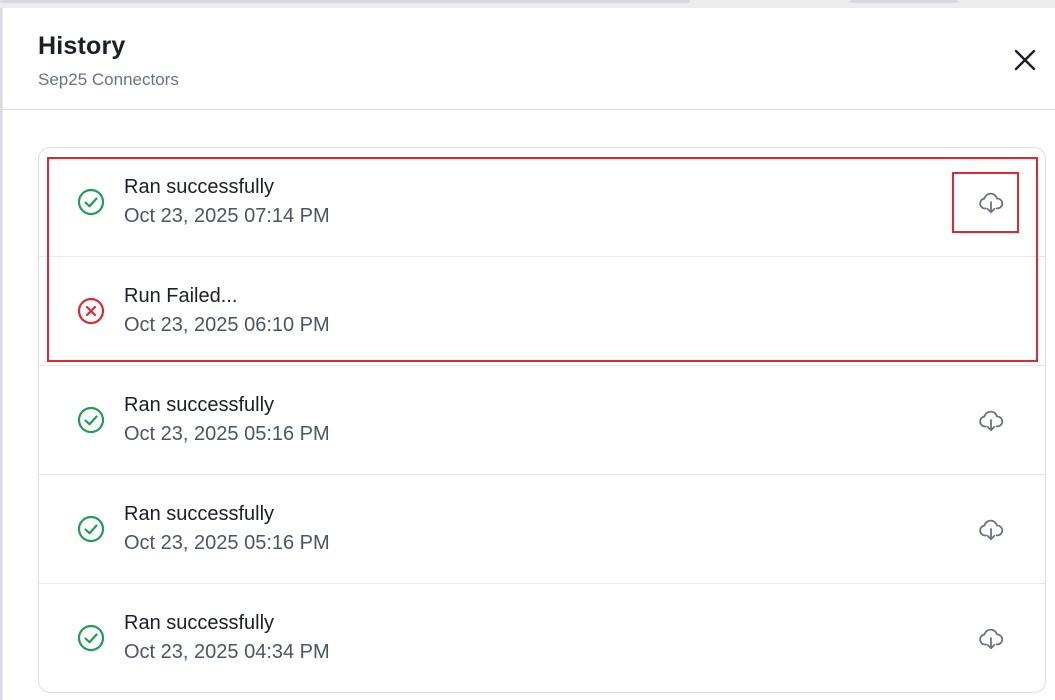 This screenshot has height=700, width=1055. I want to click on history-timestamp: Oct 23, 2025 07:14 PM, so click(227, 216).